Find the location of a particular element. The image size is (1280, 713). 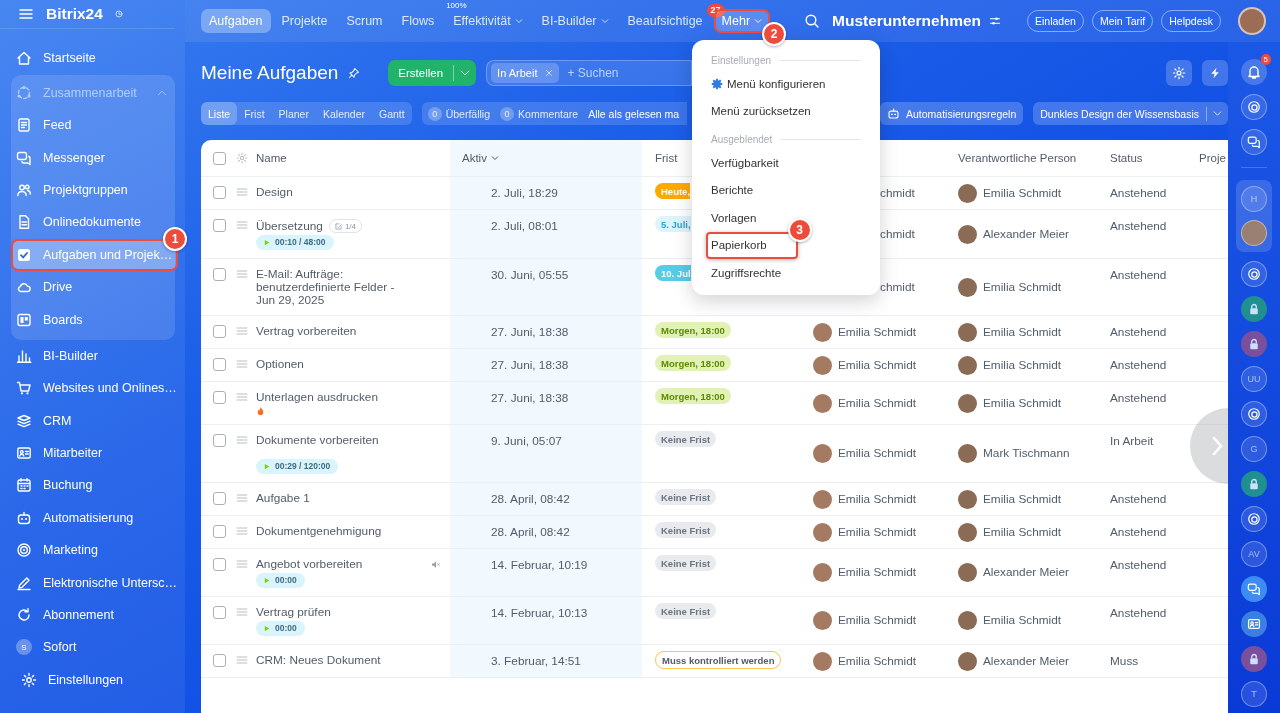

view-tab: Liste is located at coordinates (219, 113).